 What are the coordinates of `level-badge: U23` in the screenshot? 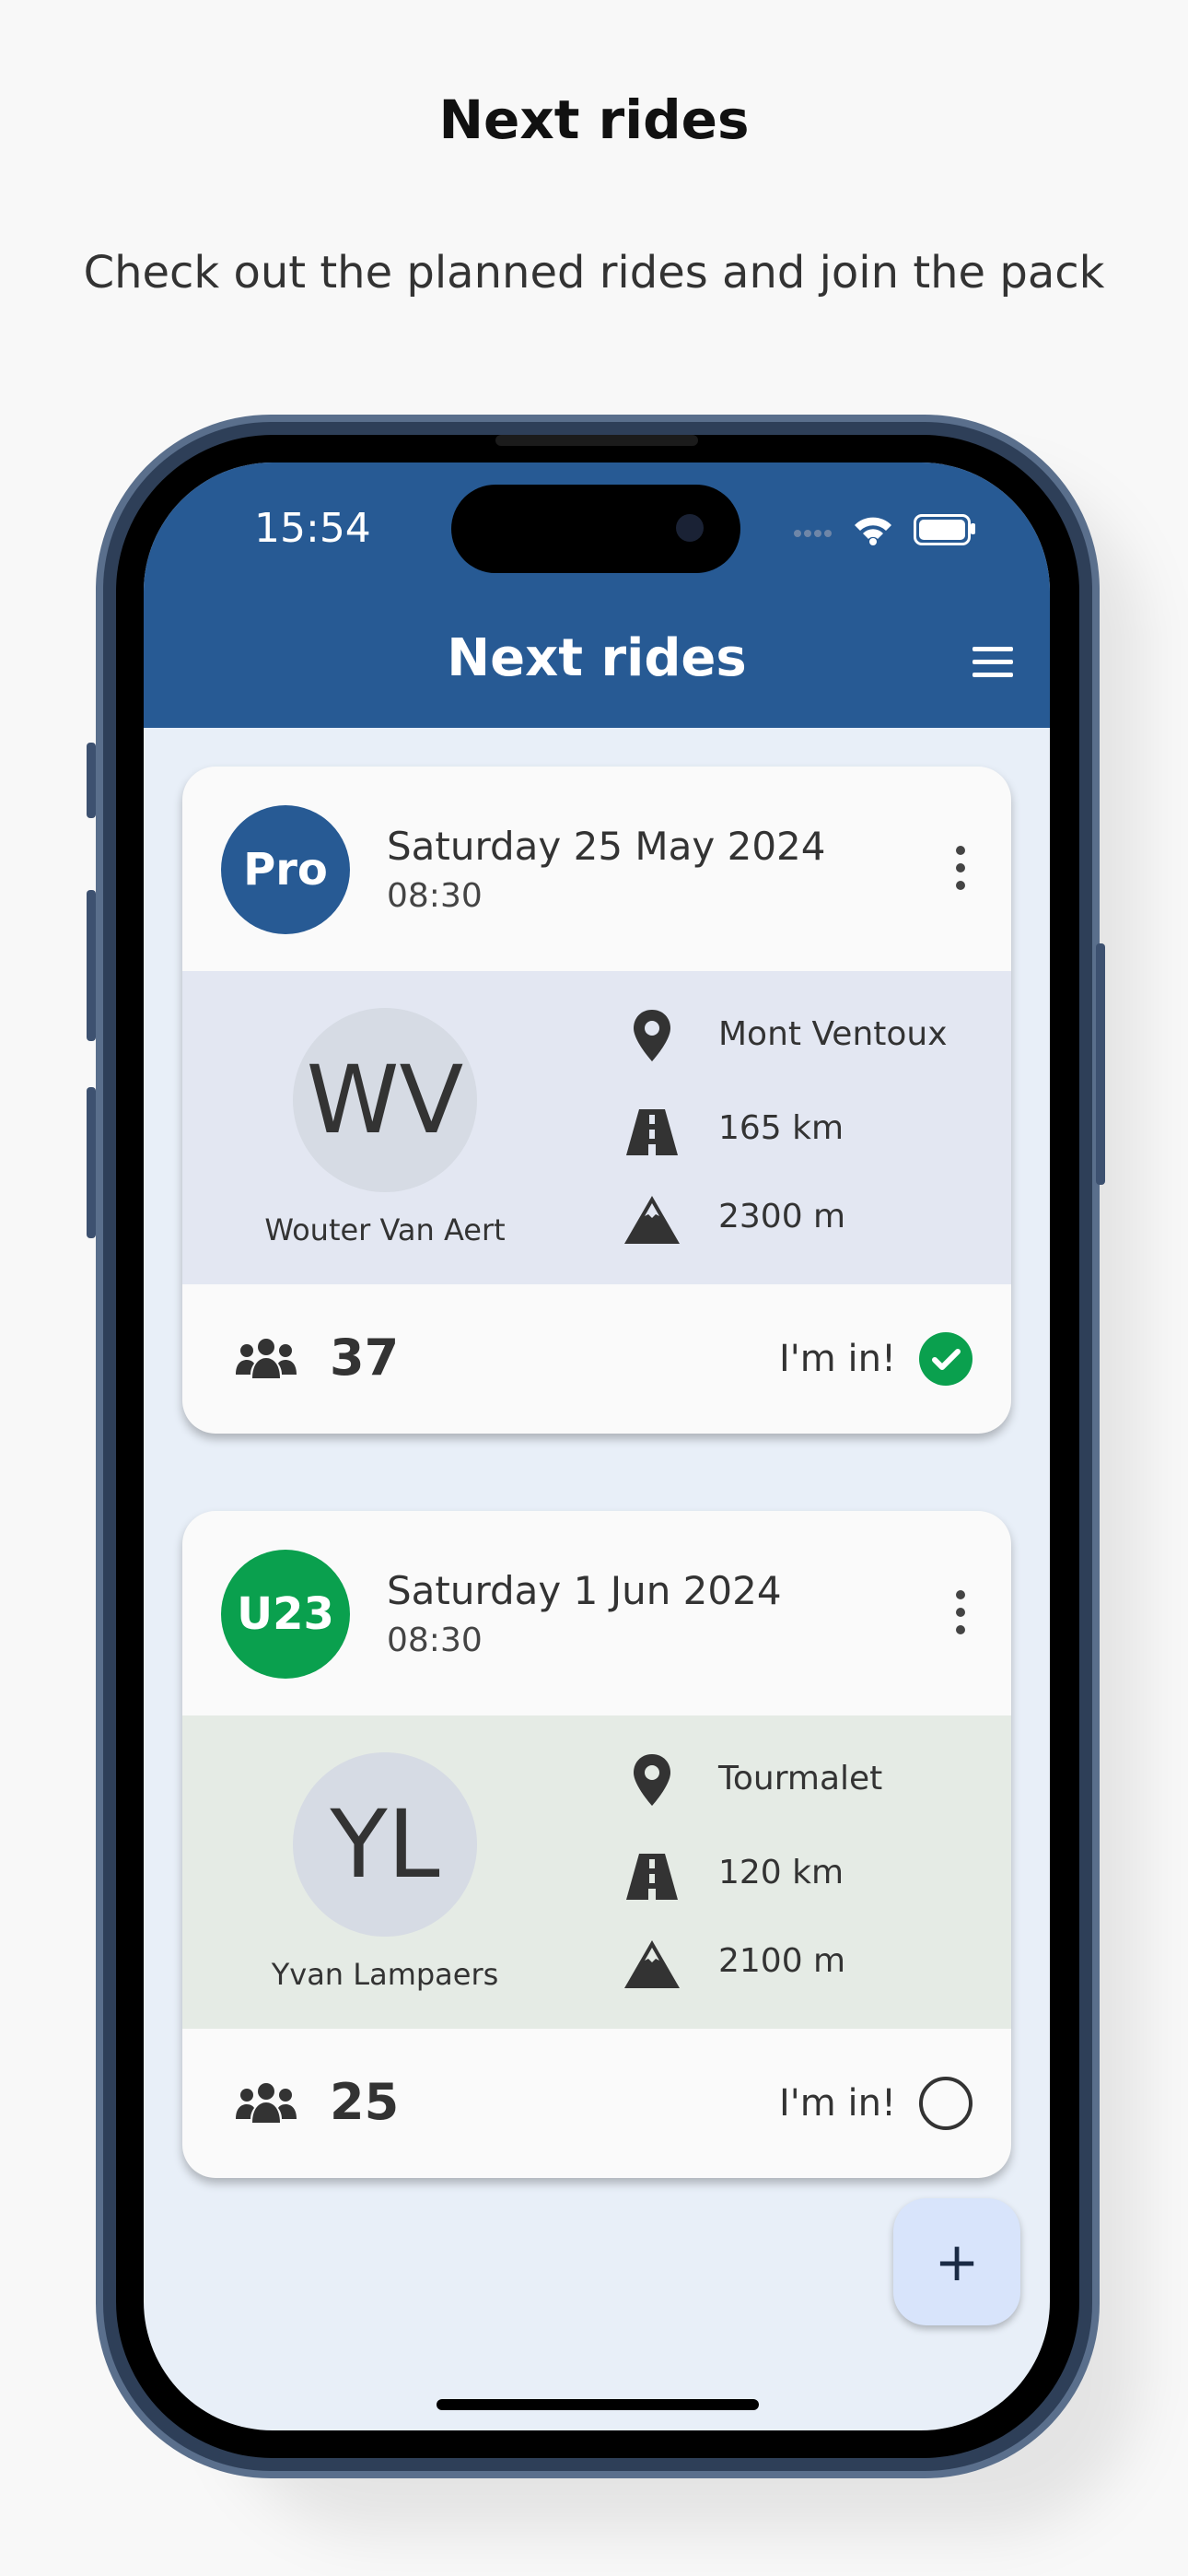 It's located at (285, 1615).